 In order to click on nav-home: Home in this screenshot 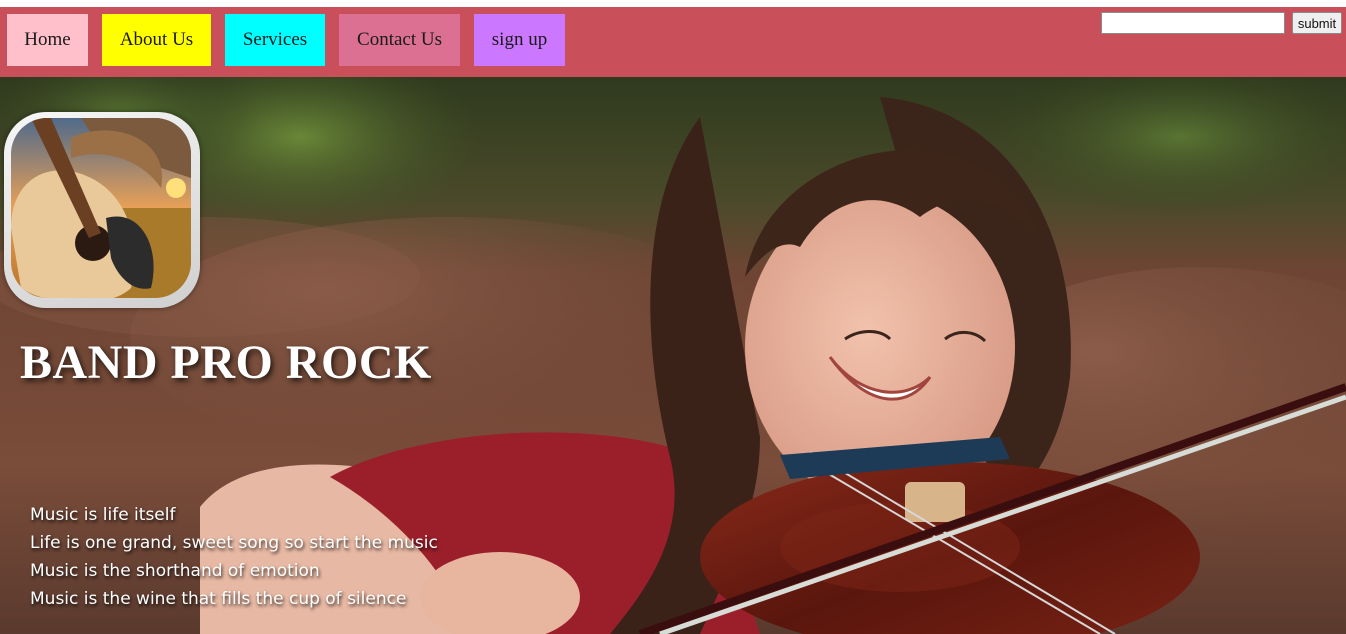, I will do `click(47, 40)`.